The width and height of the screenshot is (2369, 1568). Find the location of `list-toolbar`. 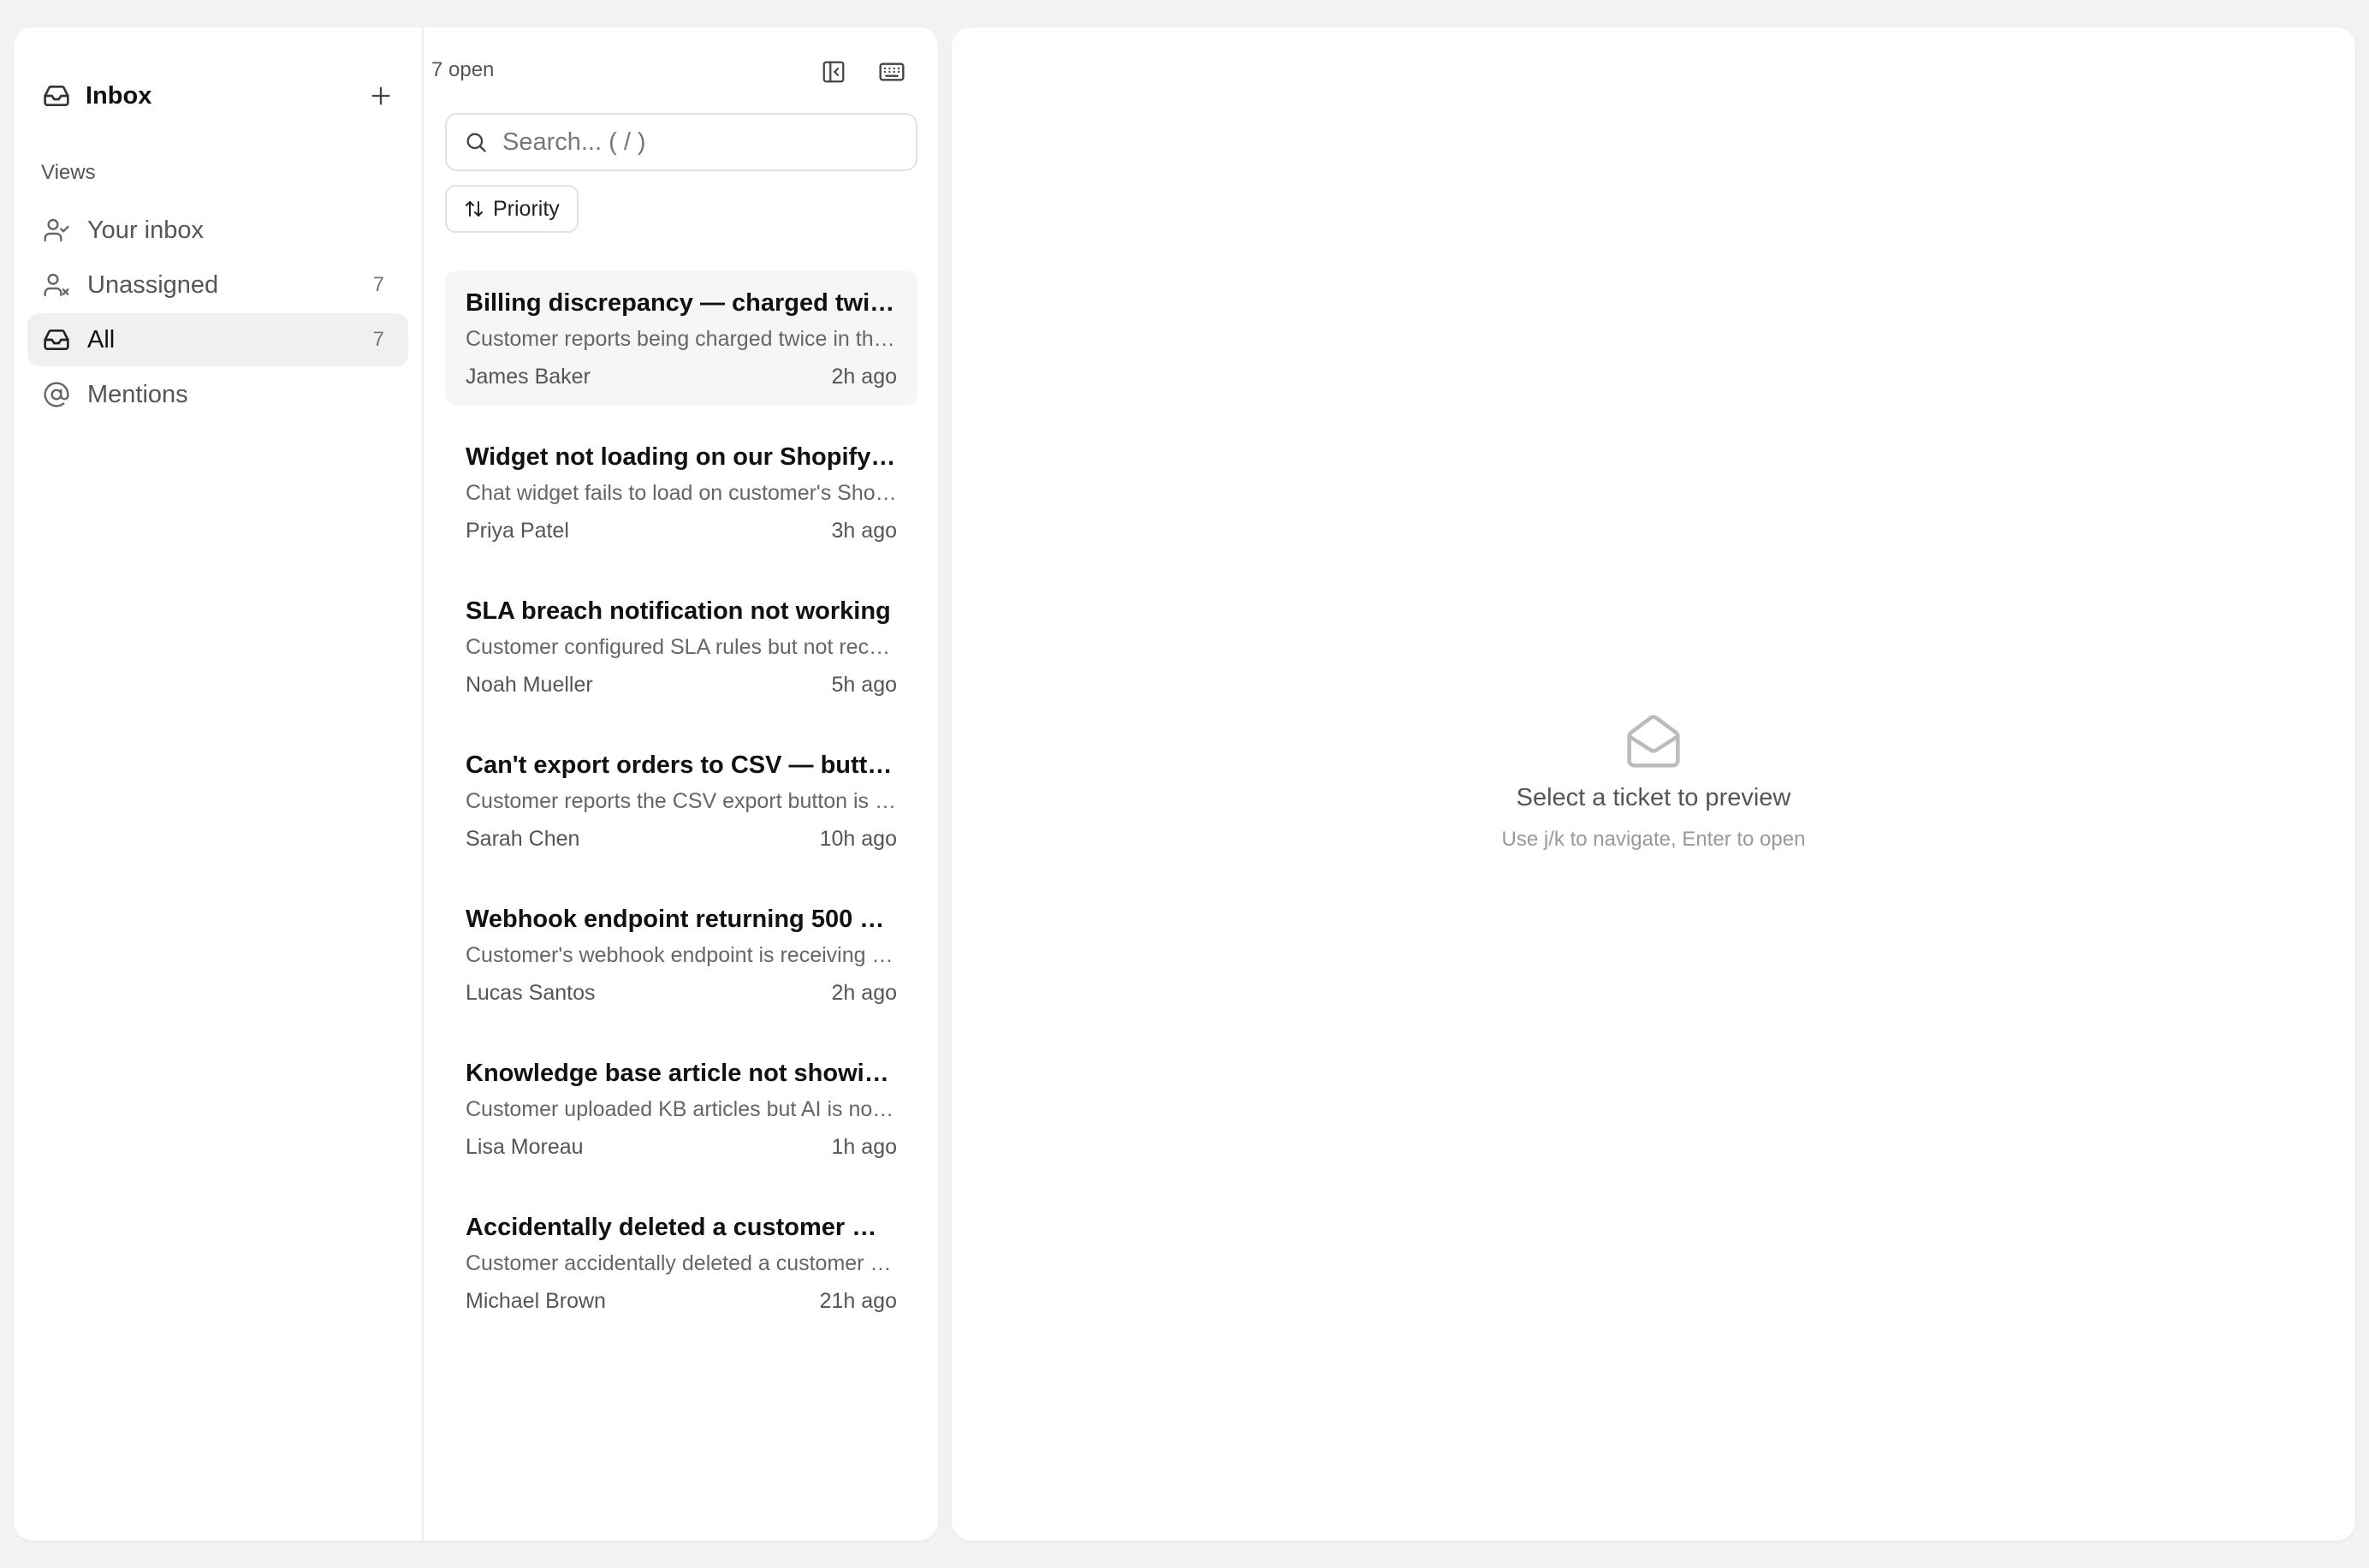

list-toolbar is located at coordinates (863, 72).